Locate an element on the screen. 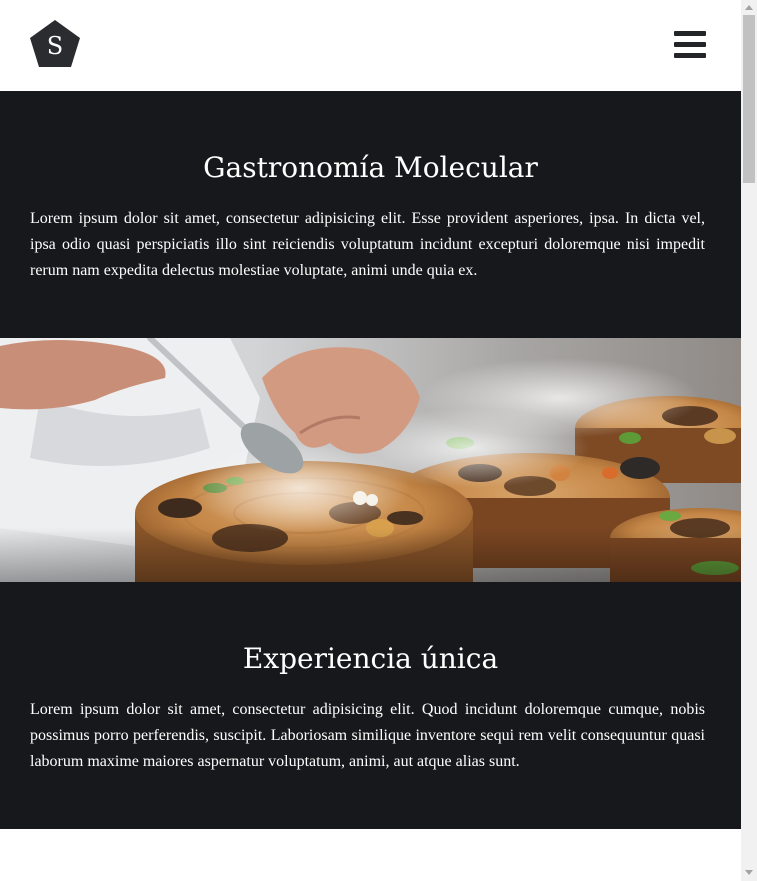 The width and height of the screenshot is (757, 881). logo-letter: S is located at coordinates (55, 46).